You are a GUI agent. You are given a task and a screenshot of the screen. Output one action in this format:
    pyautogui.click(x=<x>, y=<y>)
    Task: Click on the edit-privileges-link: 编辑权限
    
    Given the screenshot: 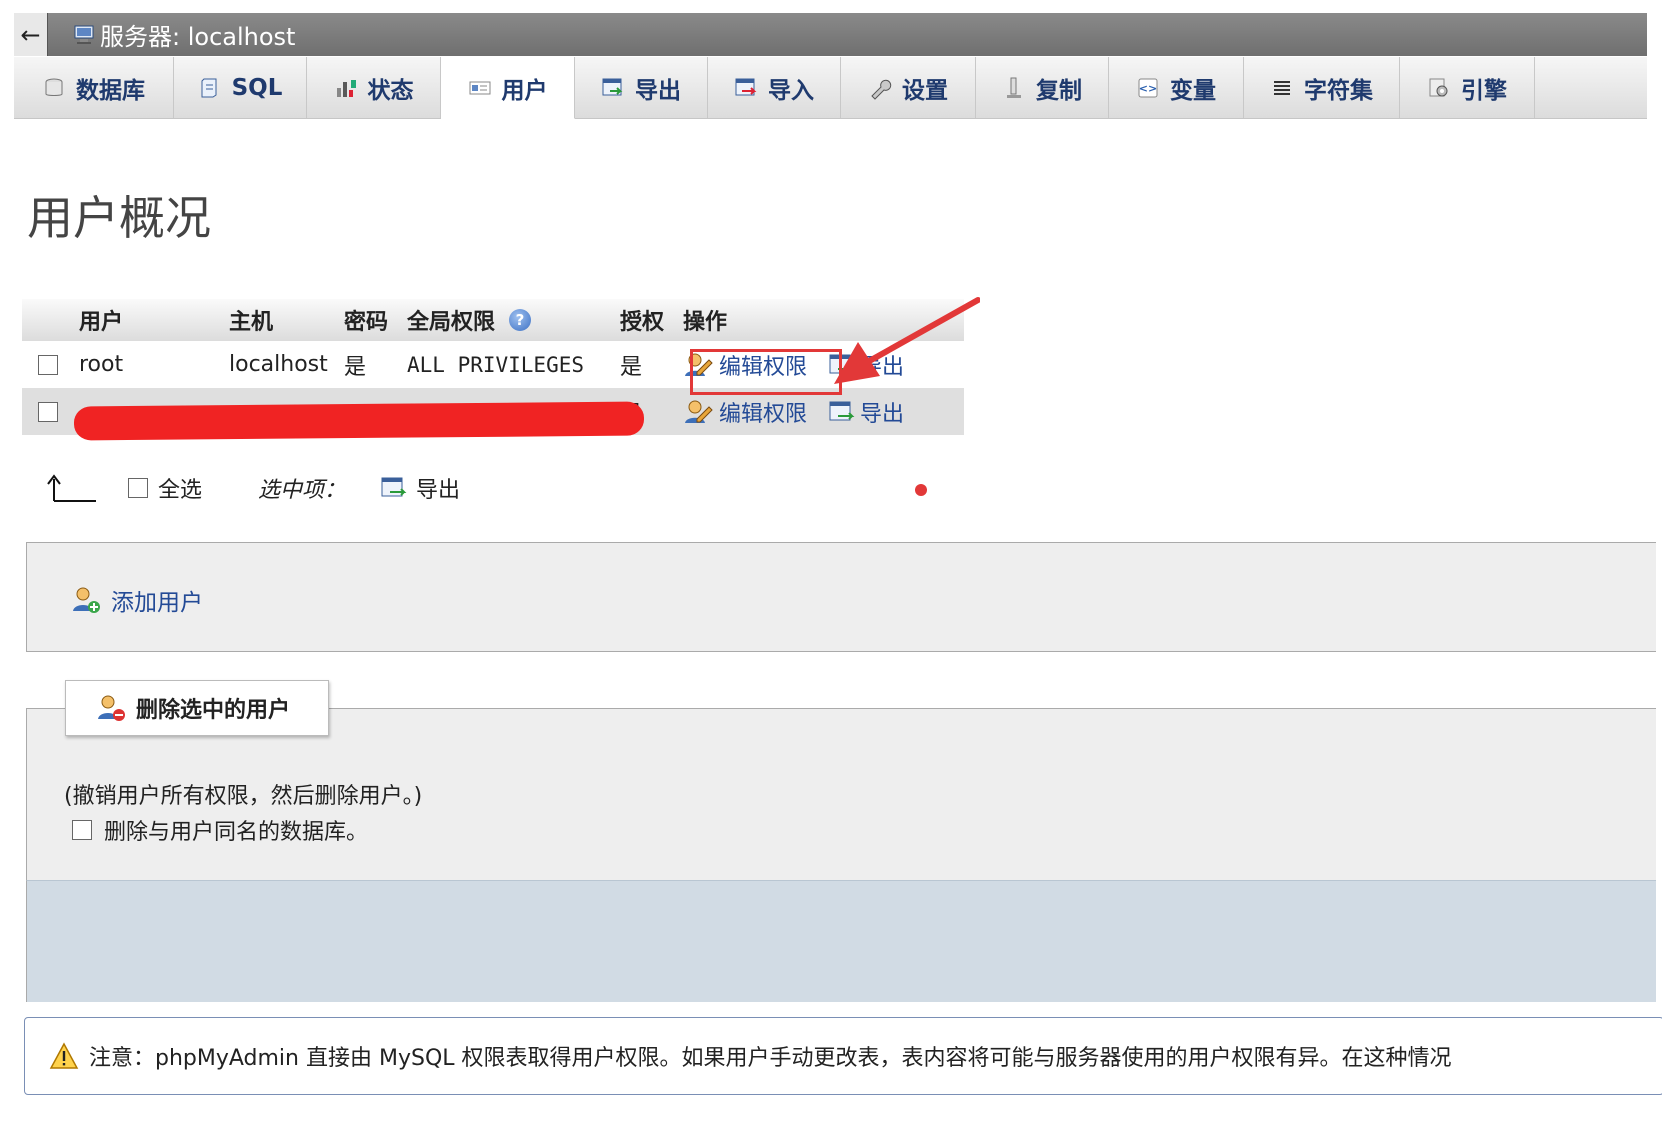 What is the action you would take?
    pyautogui.click(x=745, y=411)
    